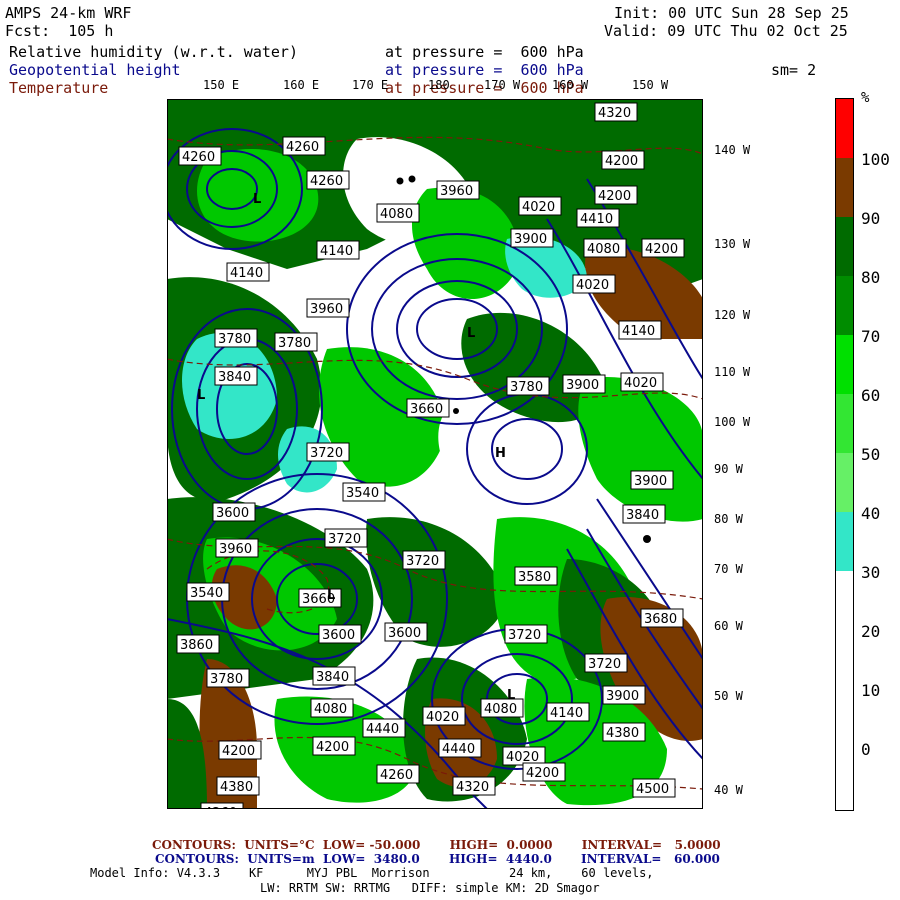 Image resolution: width=900 pixels, height=900 pixels. I want to click on height-label: 3860, so click(198, 644).